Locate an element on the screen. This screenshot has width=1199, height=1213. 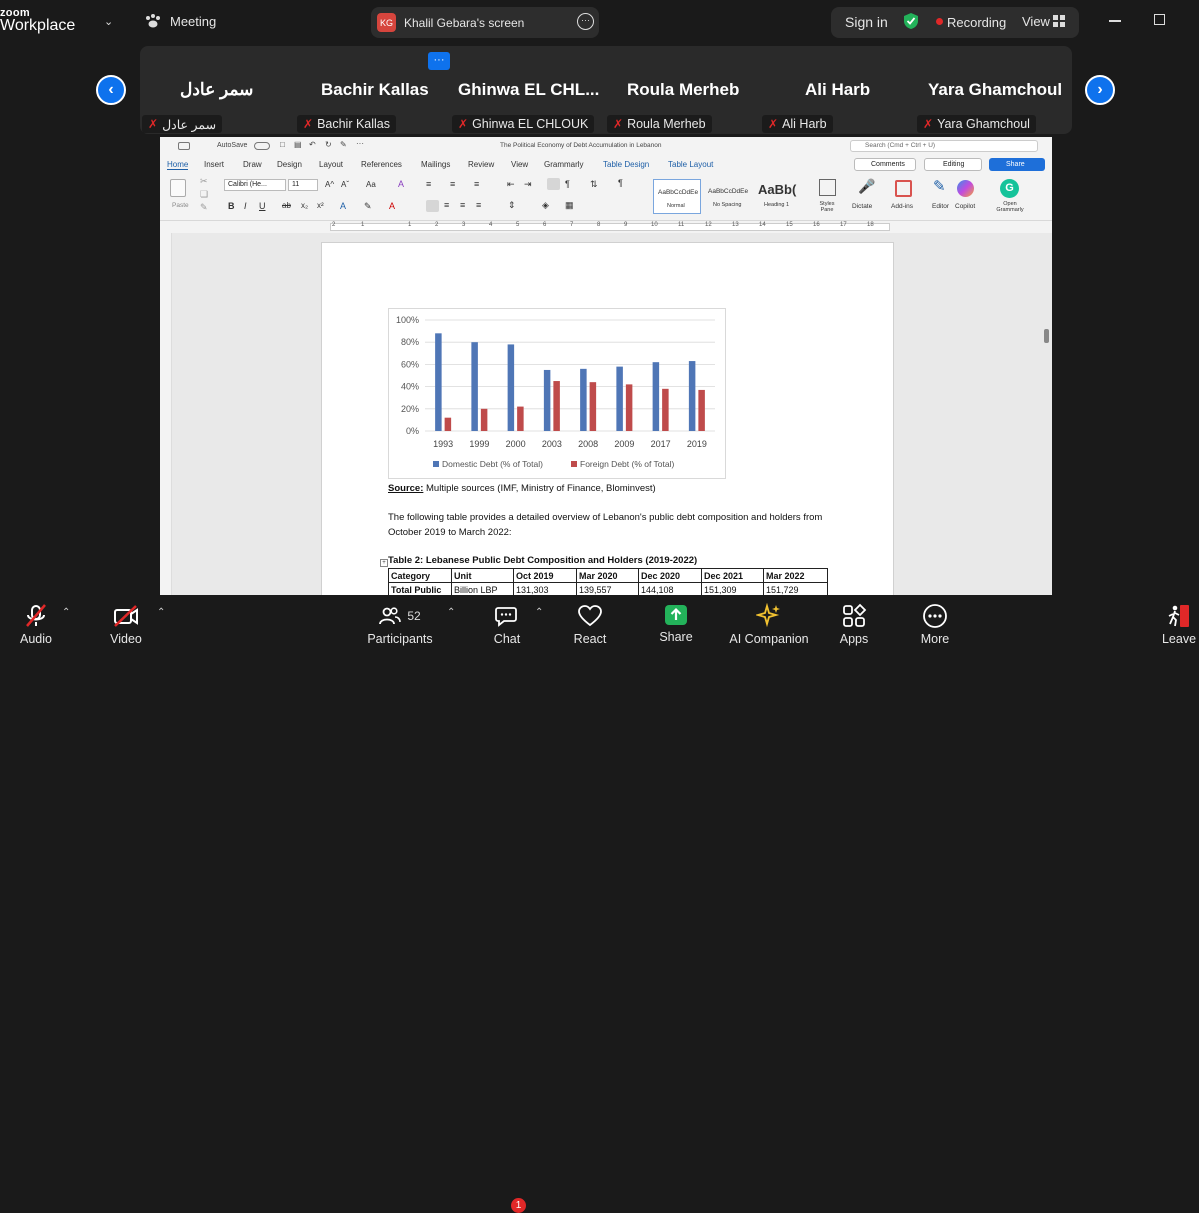
tab-draw: Draw is located at coordinates (252, 164).